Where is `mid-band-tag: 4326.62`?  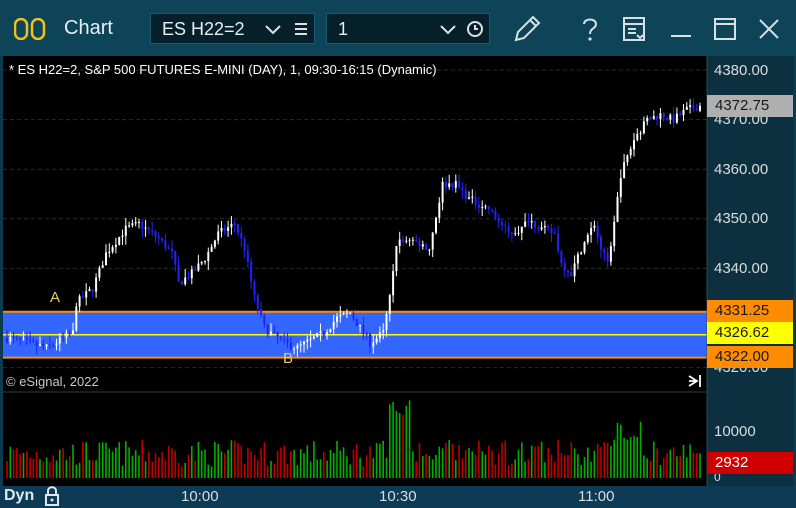
mid-band-tag: 4326.62 is located at coordinates (750, 333).